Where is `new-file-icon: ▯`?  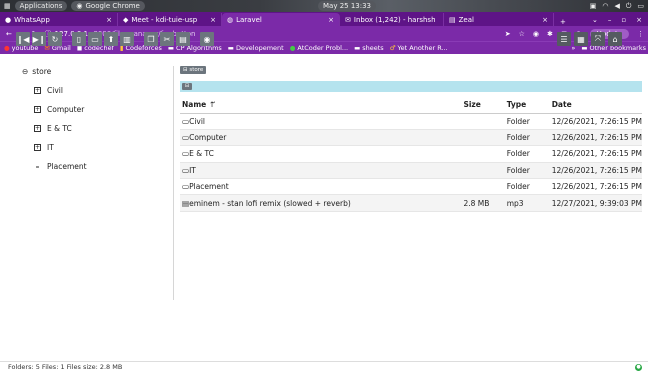 new-file-icon: ▯ is located at coordinates (79, 39).